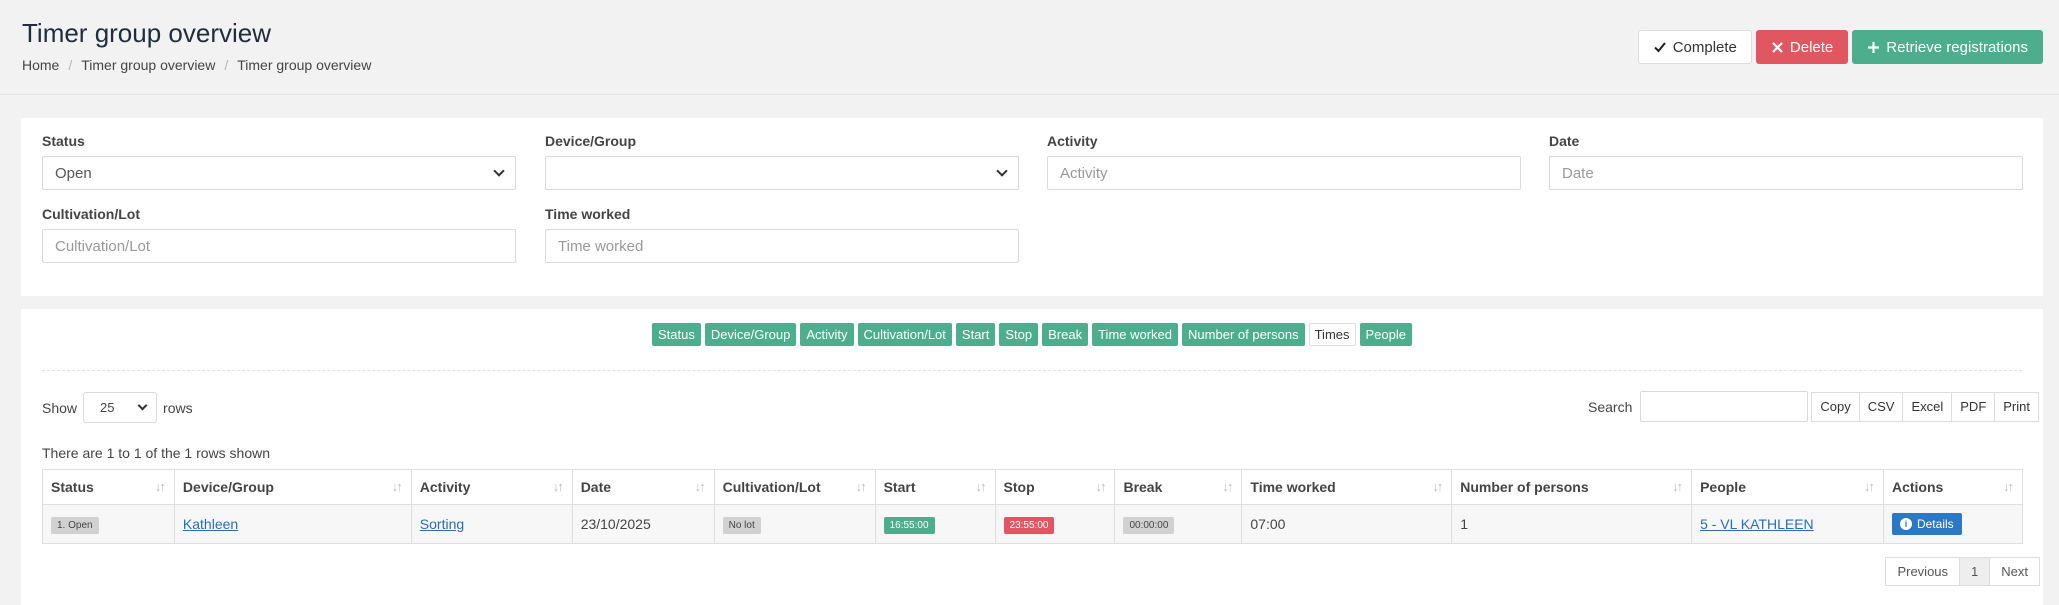 The width and height of the screenshot is (2059, 605). Describe the element at coordinates (1135, 334) in the screenshot. I see `toggle-time-worked: Time worked` at that location.